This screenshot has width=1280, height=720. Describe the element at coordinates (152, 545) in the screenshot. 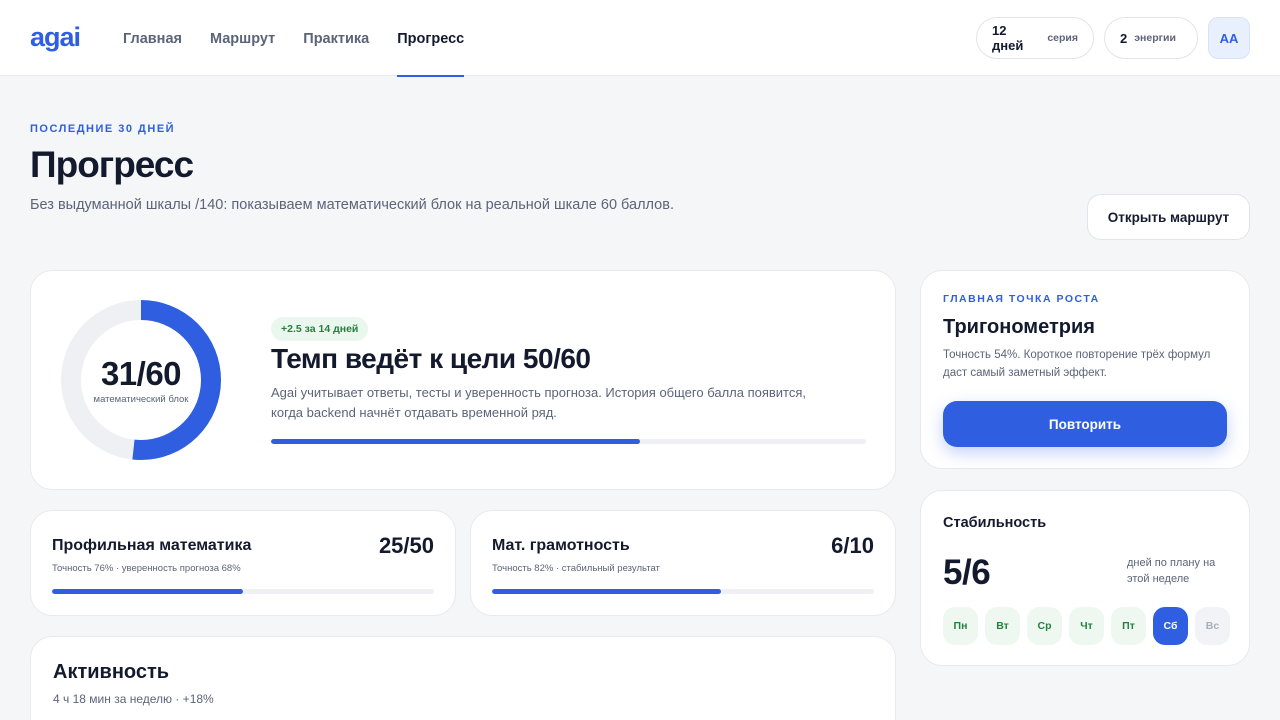

I see `subject-name: Профильная математика` at that location.